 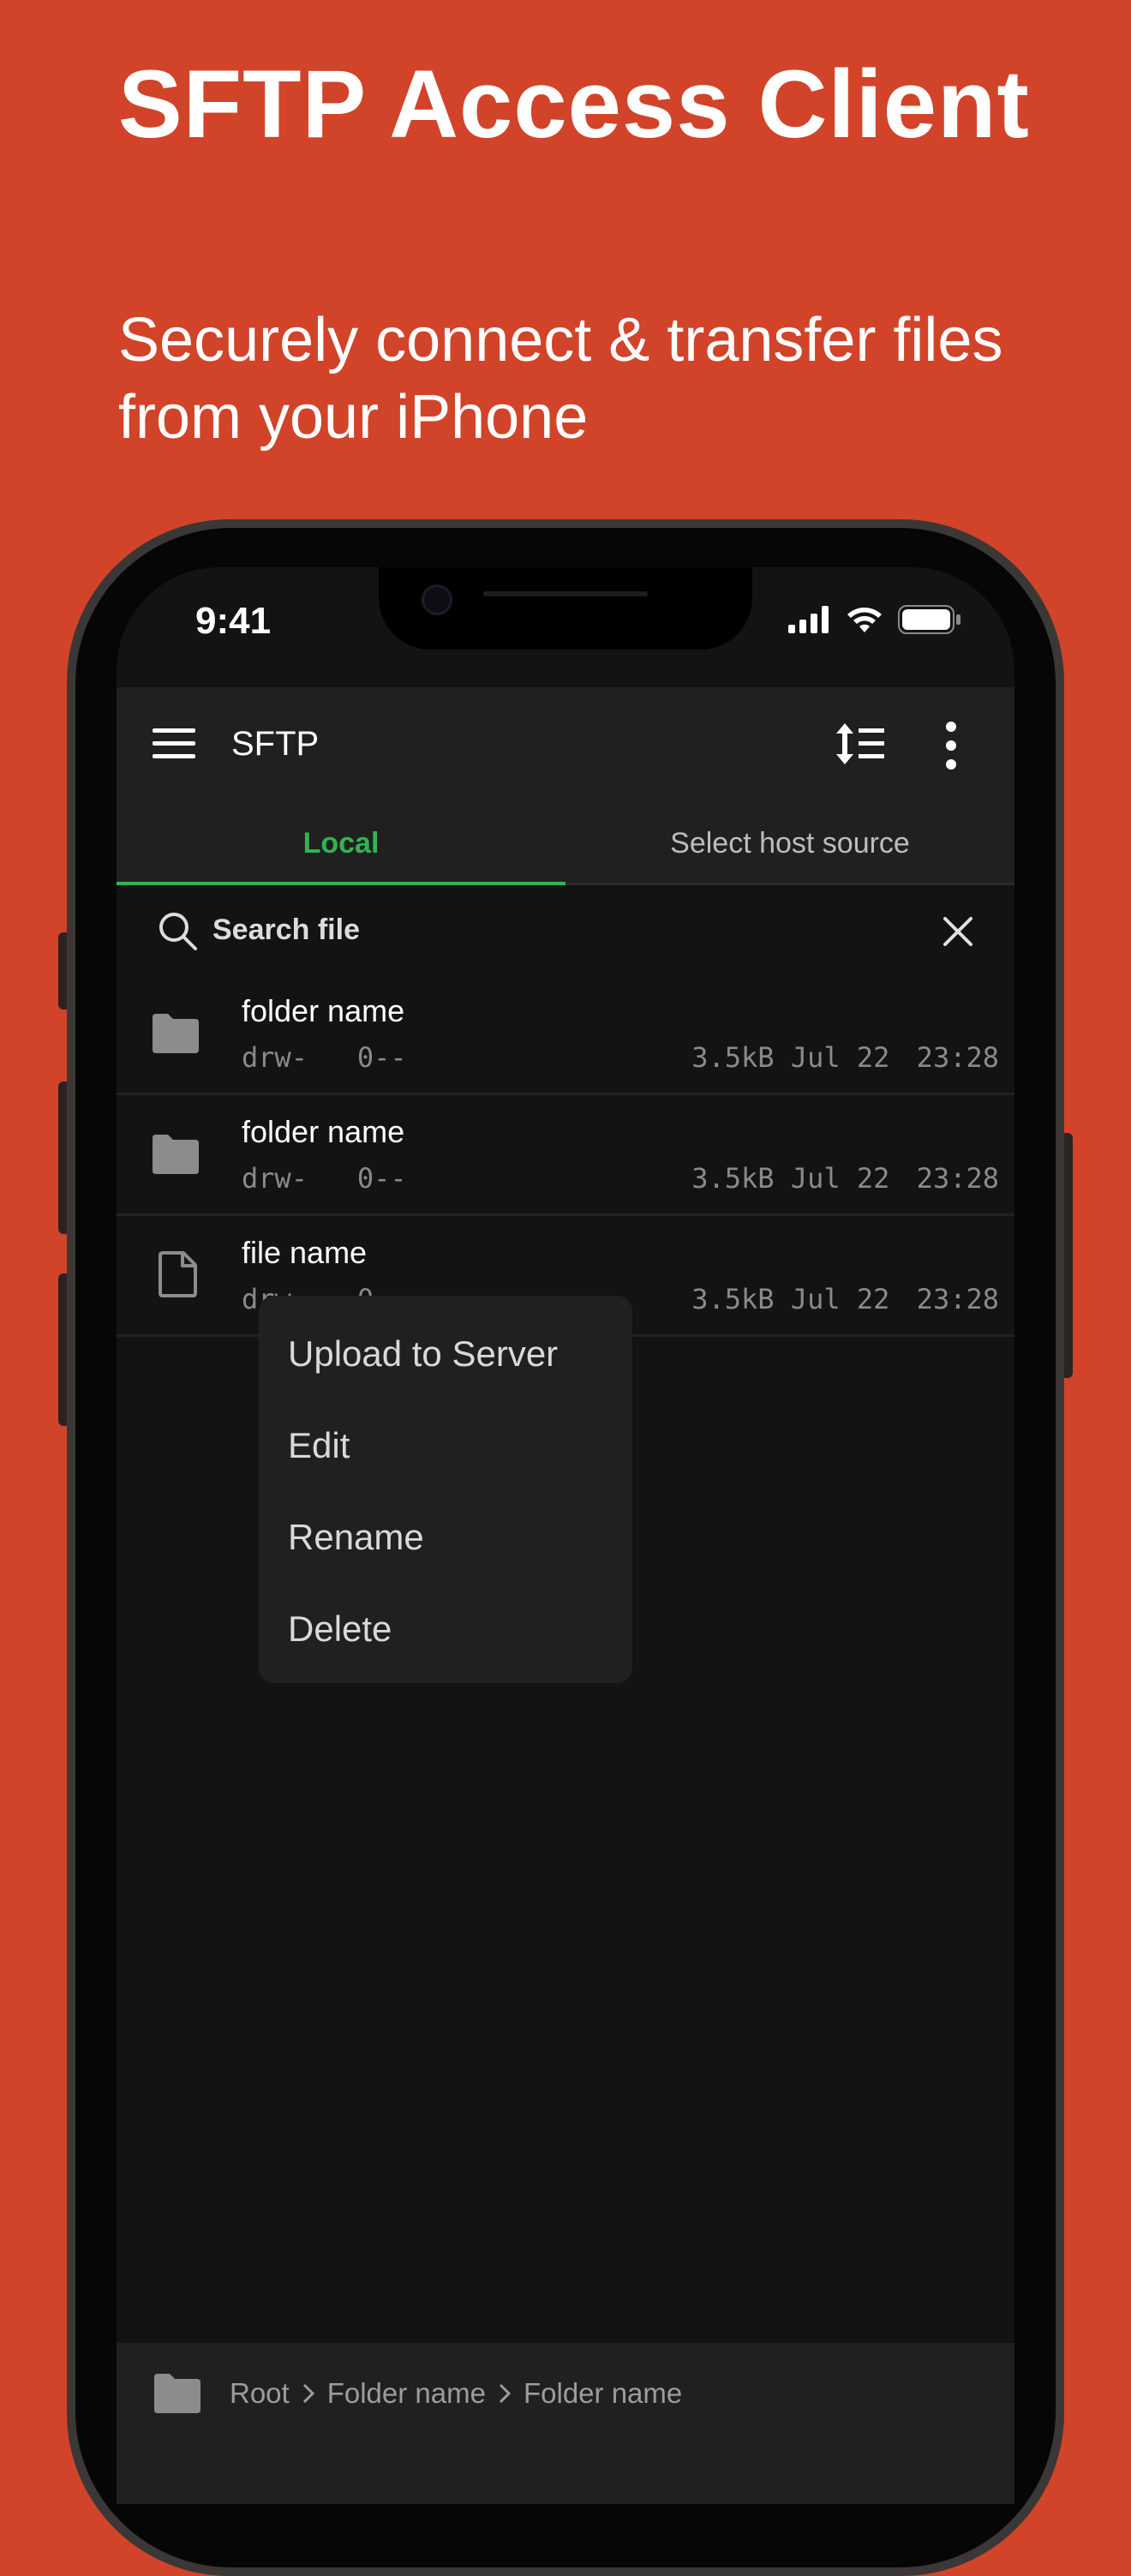 What do you see at coordinates (860, 744) in the screenshot?
I see `sort-icon` at bounding box center [860, 744].